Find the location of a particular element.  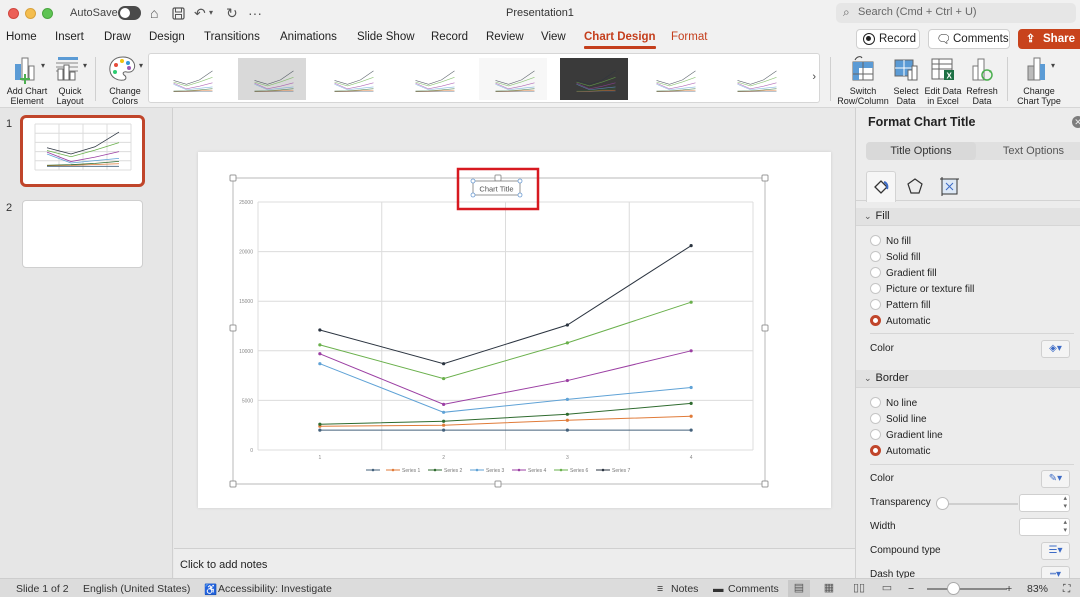

refresh-data-button: Refresh Data is located at coordinates (982, 80).